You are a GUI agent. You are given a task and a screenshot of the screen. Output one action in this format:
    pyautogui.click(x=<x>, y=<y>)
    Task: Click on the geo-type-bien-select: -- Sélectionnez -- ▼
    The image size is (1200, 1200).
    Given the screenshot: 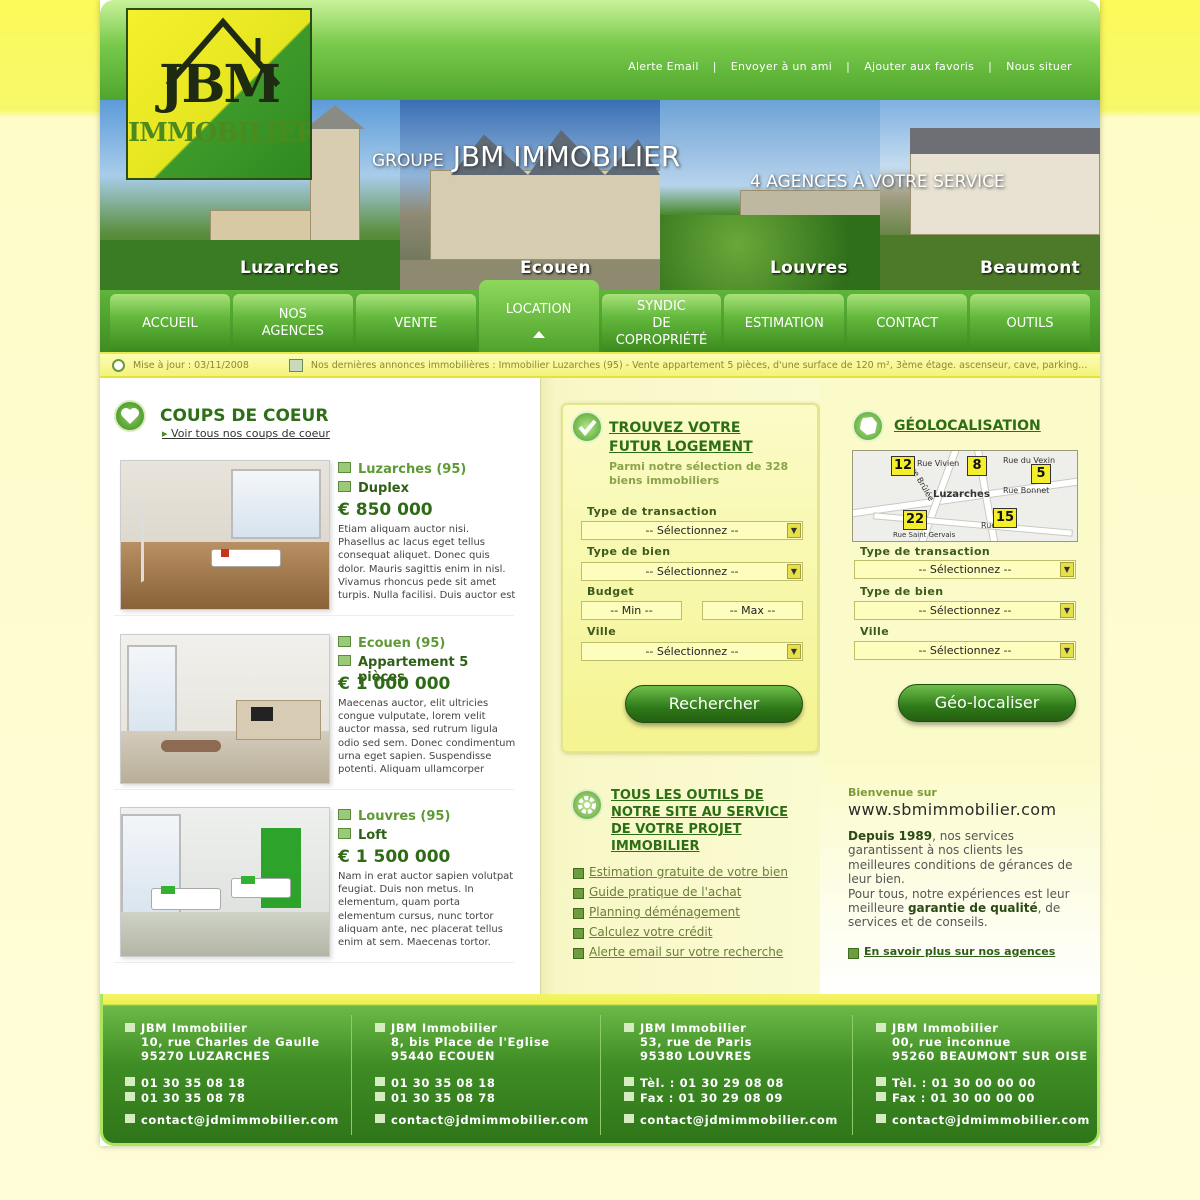 What is the action you would take?
    pyautogui.click(x=965, y=610)
    